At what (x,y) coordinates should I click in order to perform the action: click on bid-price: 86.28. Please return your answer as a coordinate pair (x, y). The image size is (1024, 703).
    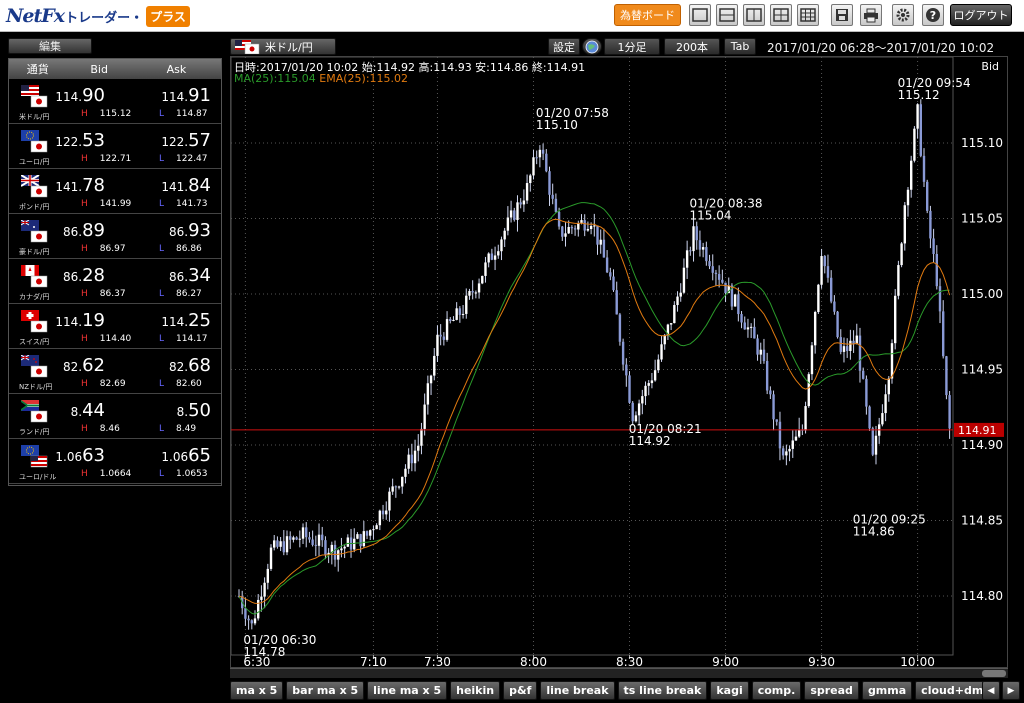
    Looking at the image, I should click on (84, 275).